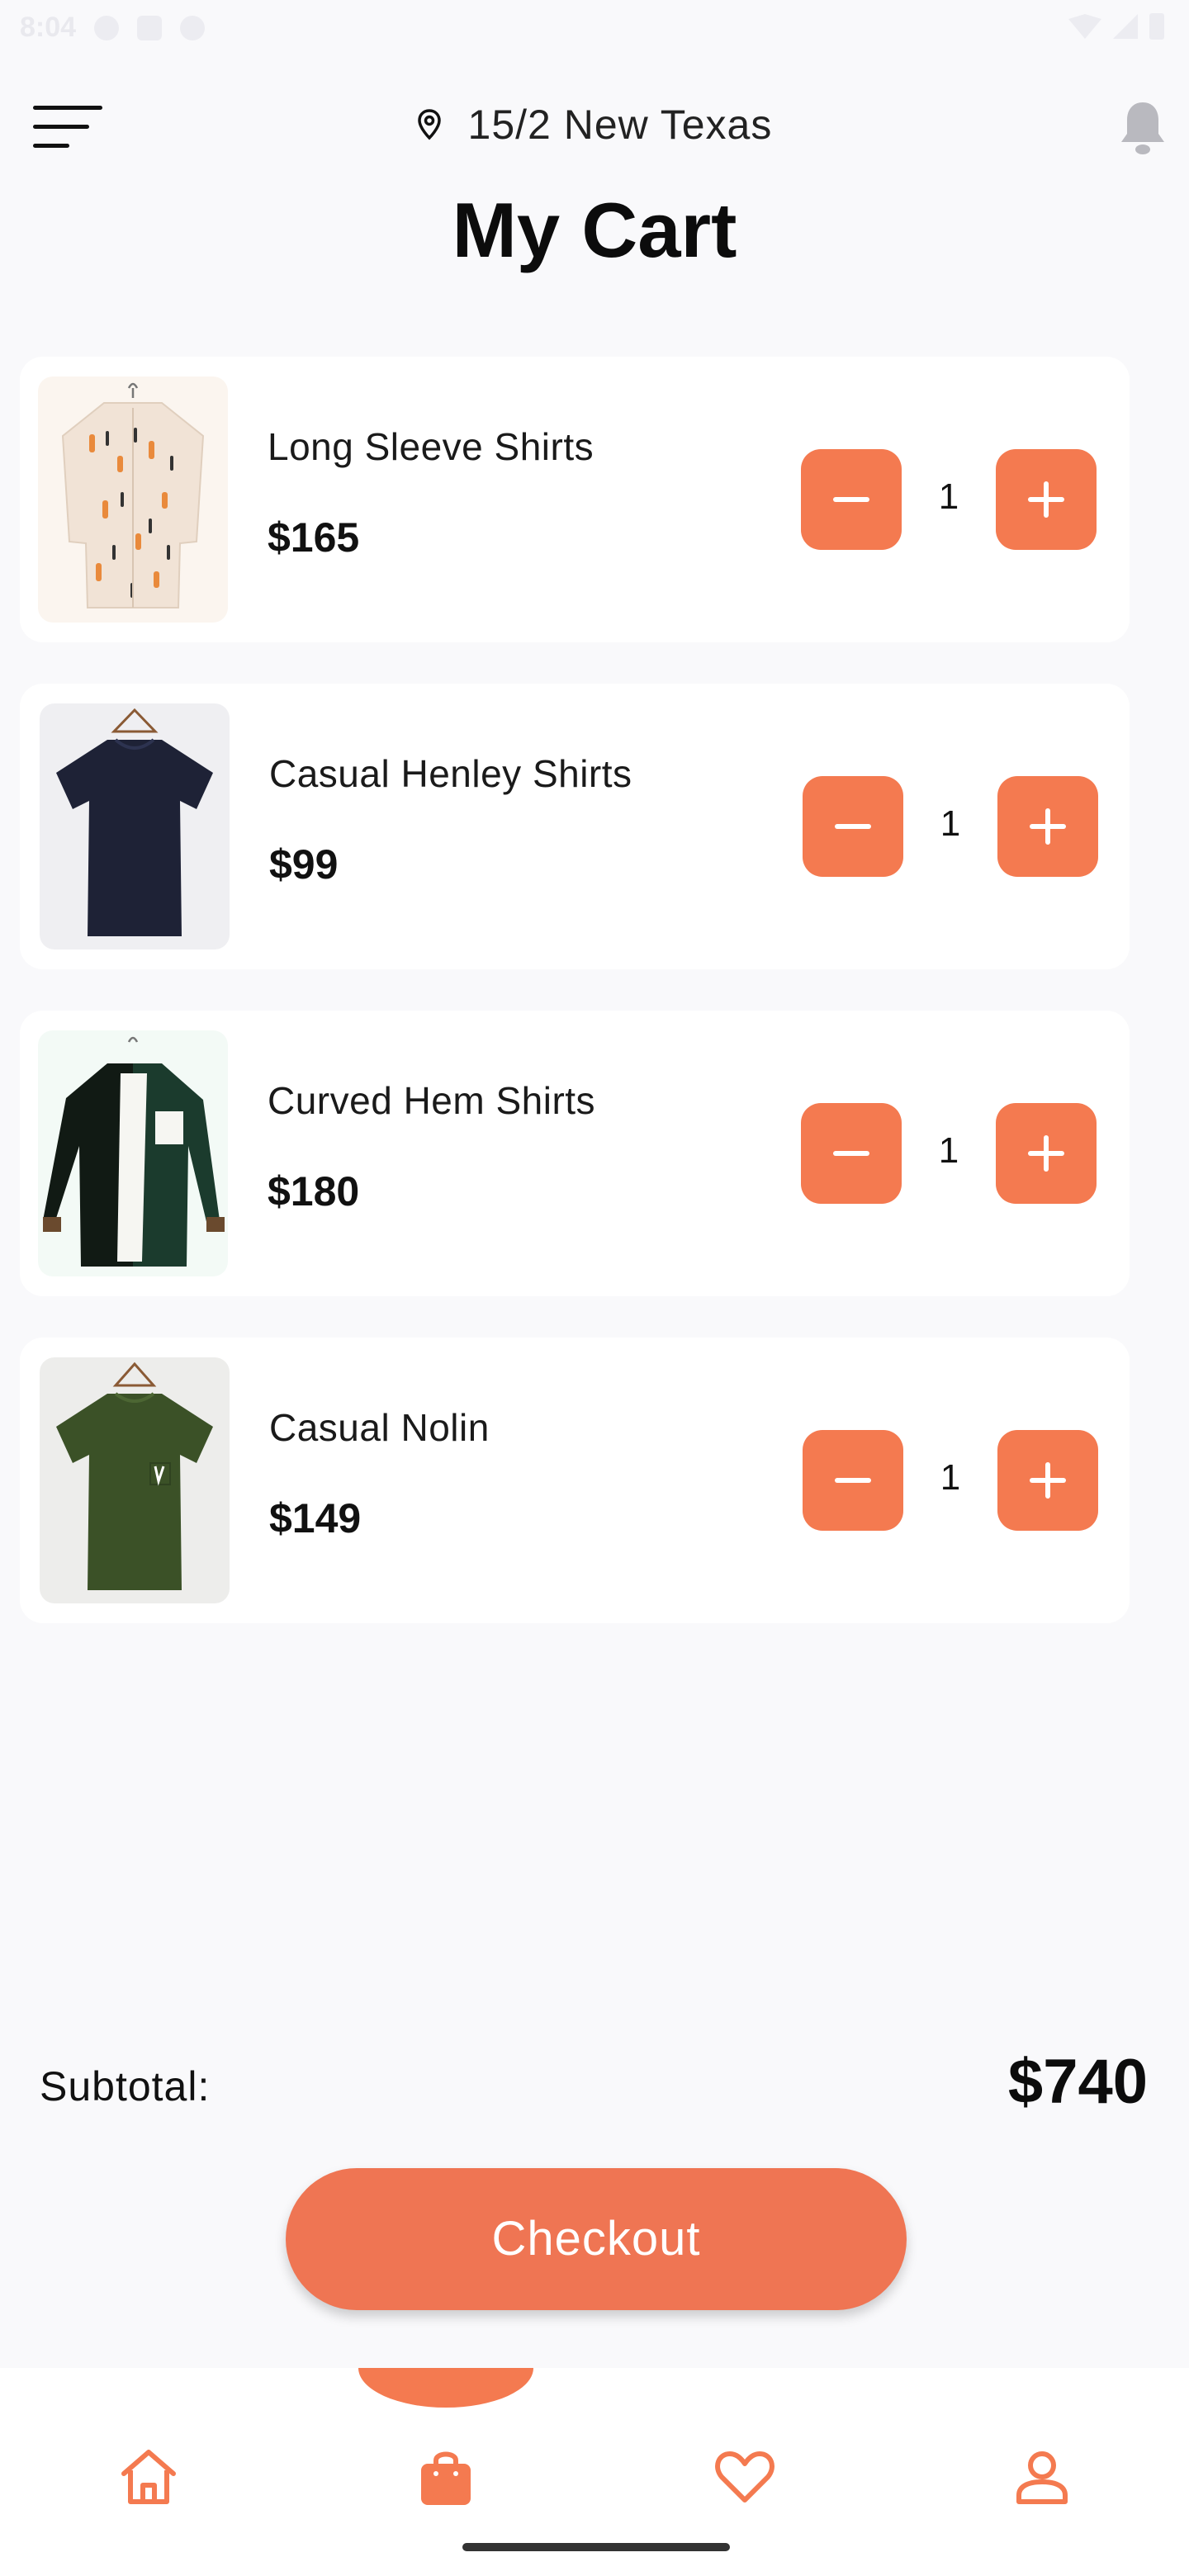 Image resolution: width=1189 pixels, height=2576 pixels. I want to click on bottom-nav, so click(594, 2472).